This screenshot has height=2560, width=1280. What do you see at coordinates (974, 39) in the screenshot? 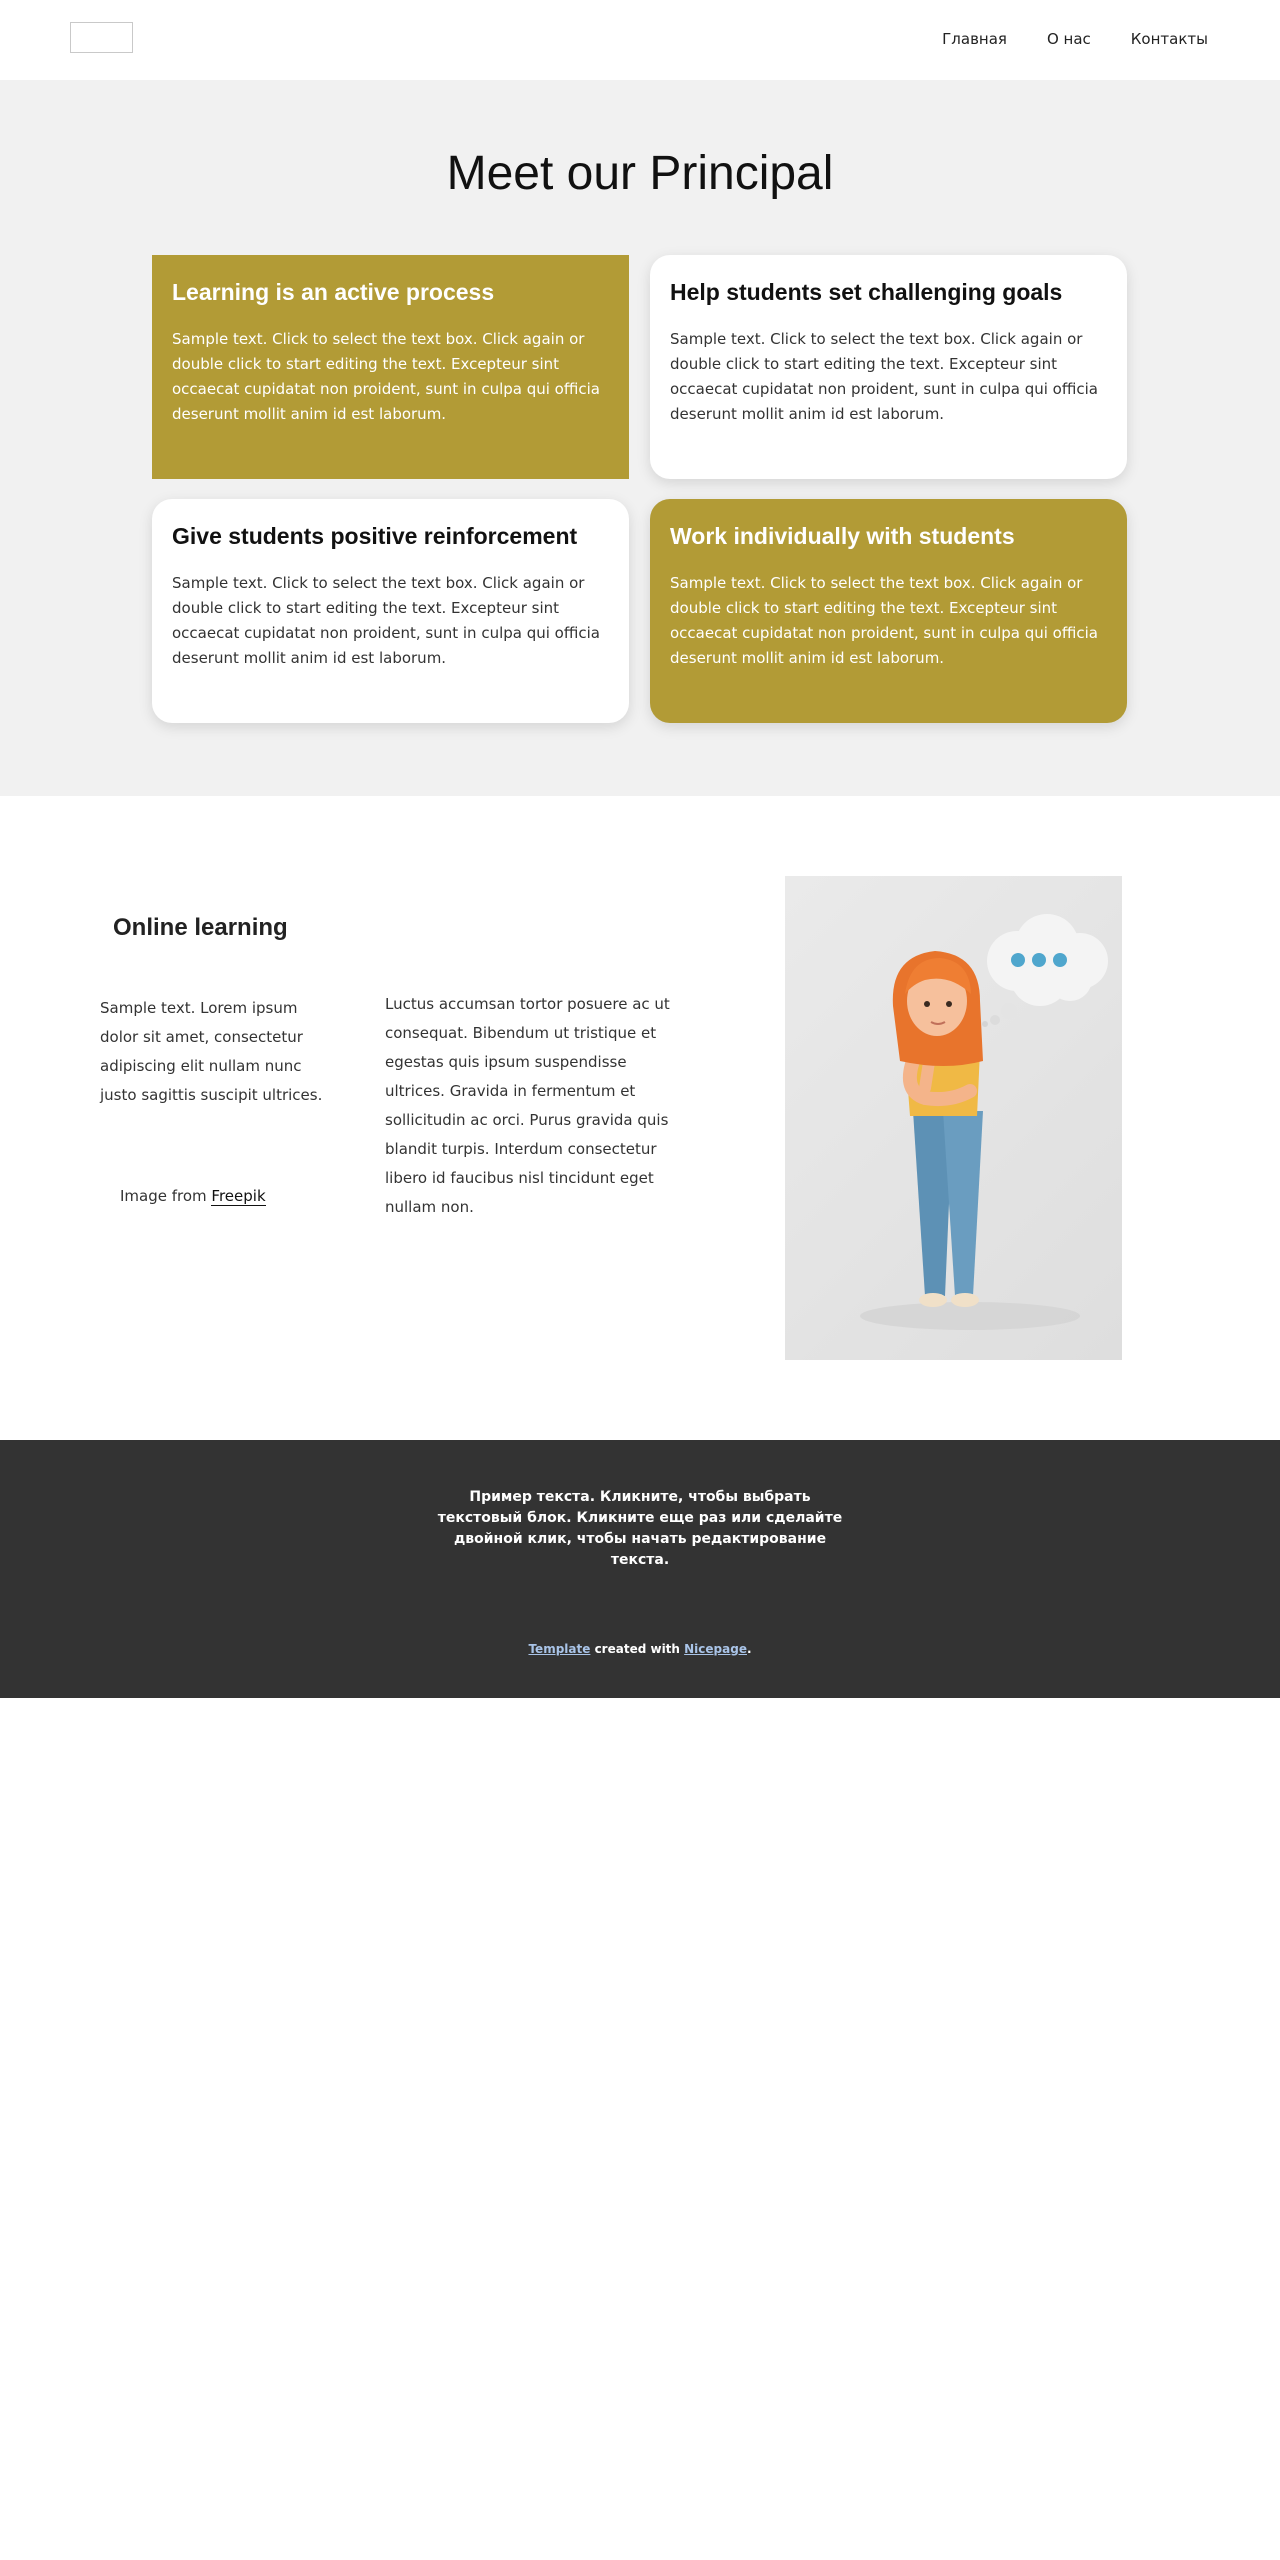
I see `nav-item-home: Главная` at bounding box center [974, 39].